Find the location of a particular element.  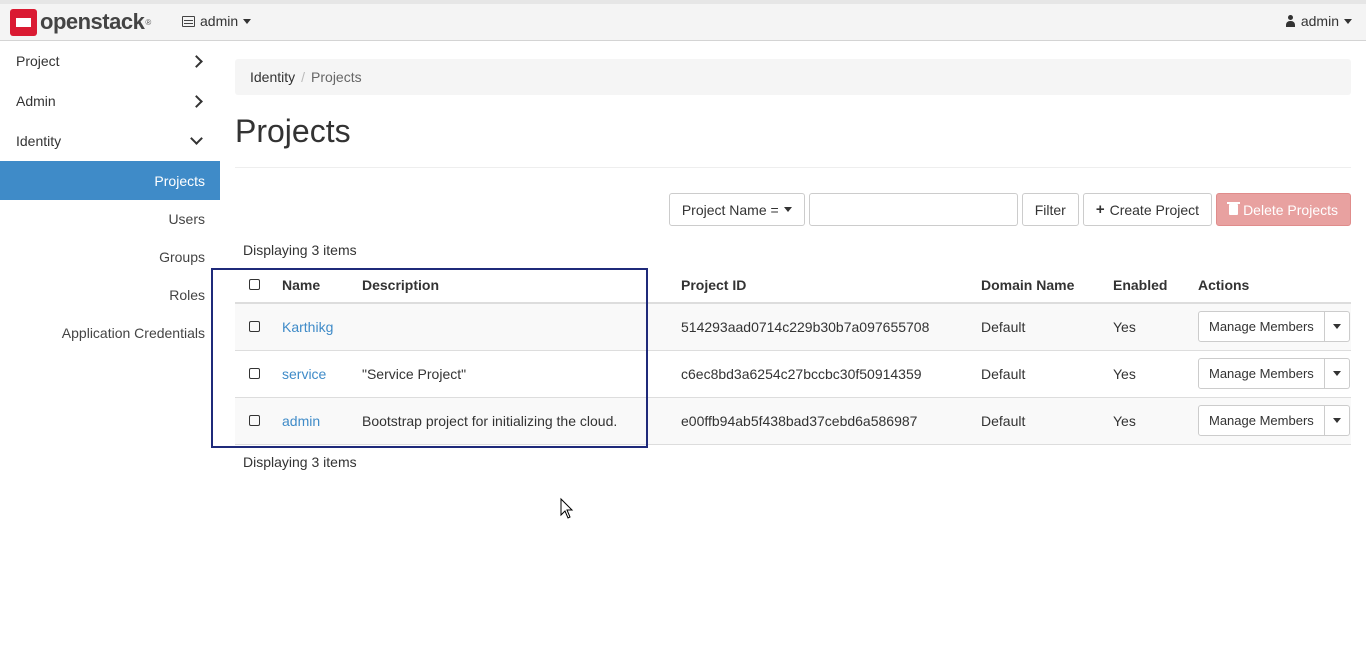

filter-field-label: Project Name = is located at coordinates (730, 209).